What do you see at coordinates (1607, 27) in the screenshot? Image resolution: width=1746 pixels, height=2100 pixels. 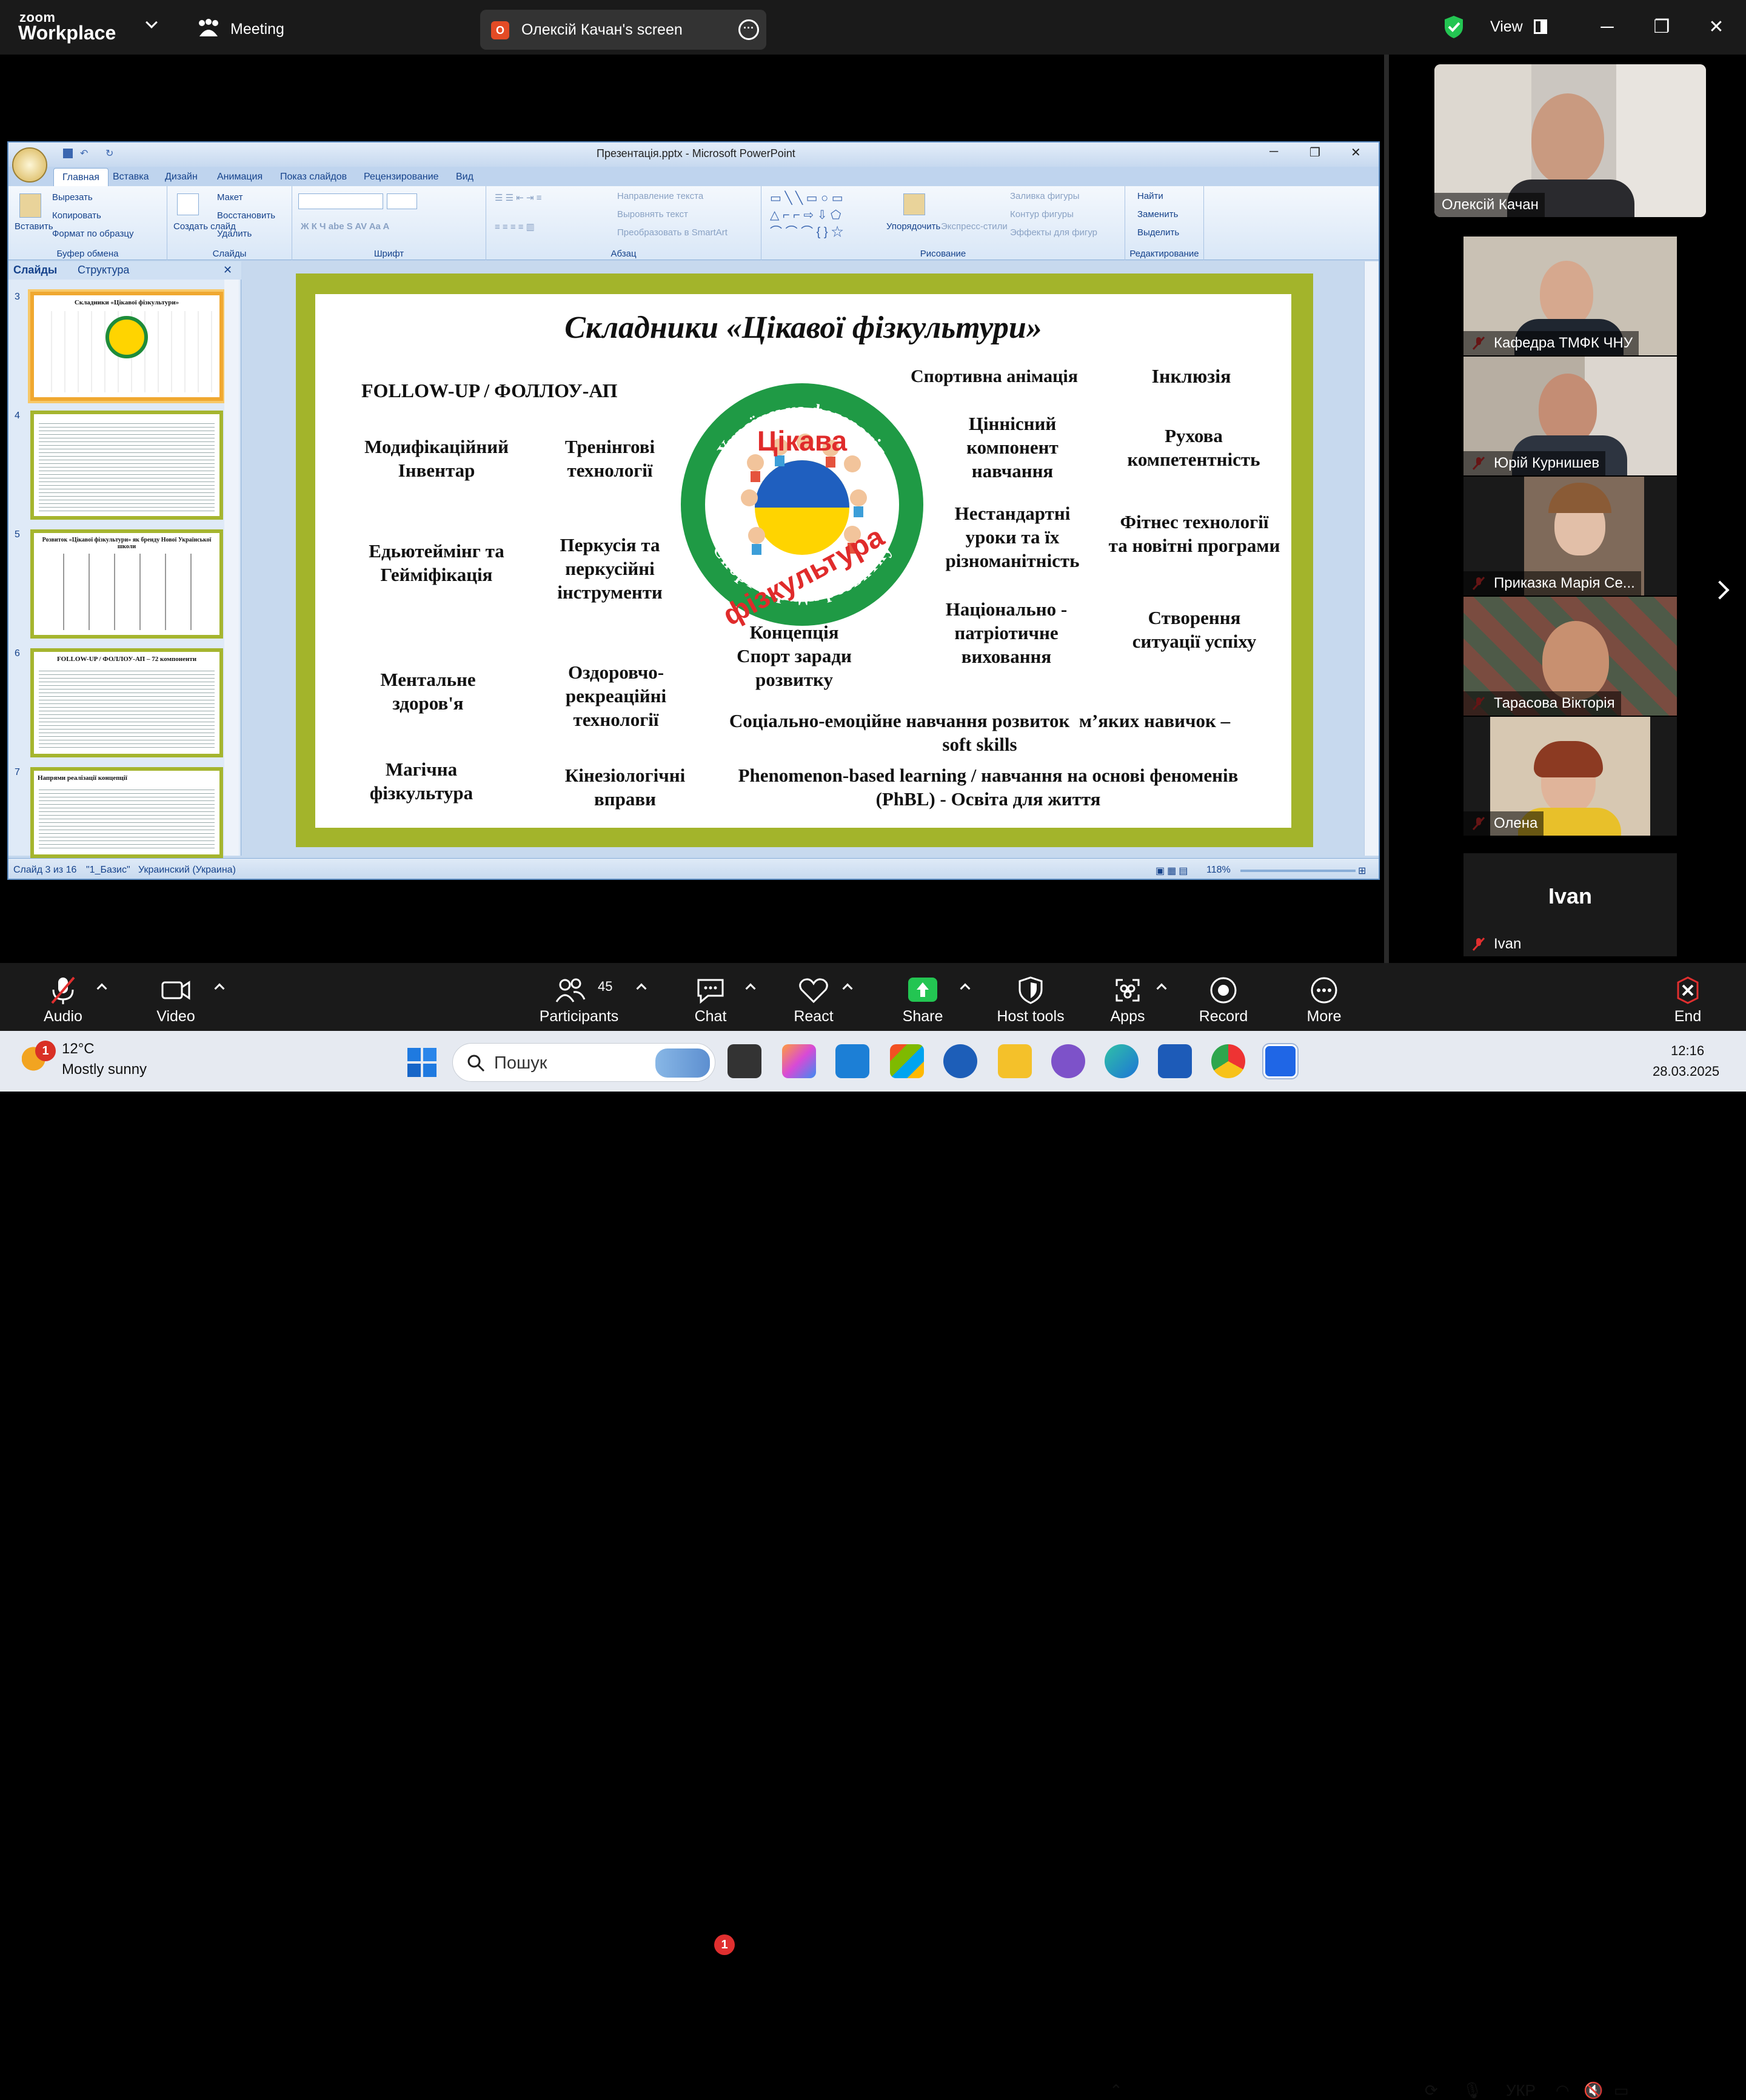 I see `minimize-icon: ─` at bounding box center [1607, 27].